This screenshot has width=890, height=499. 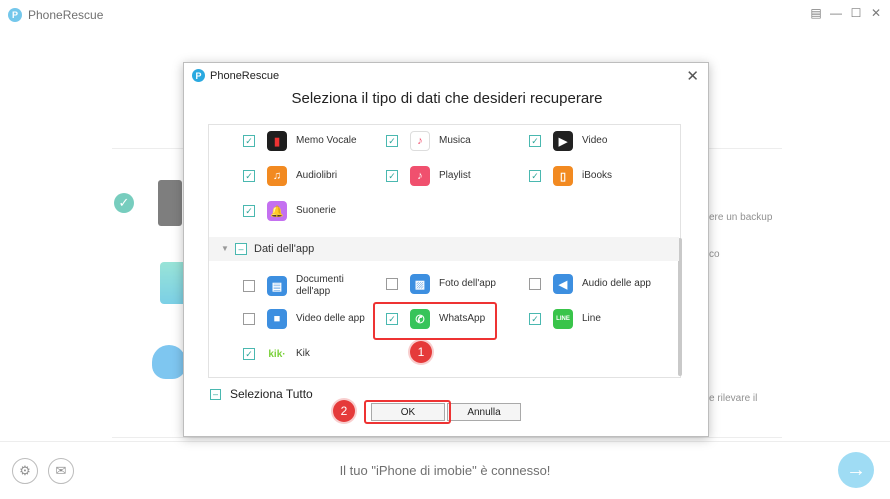 I want to click on step-badge-2: 2, so click(x=344, y=411).